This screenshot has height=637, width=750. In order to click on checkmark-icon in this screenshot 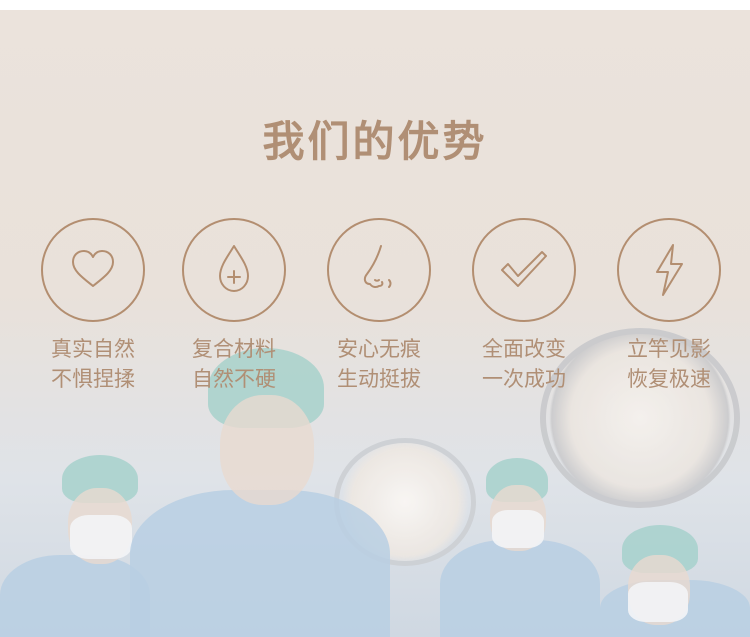, I will do `click(524, 270)`.